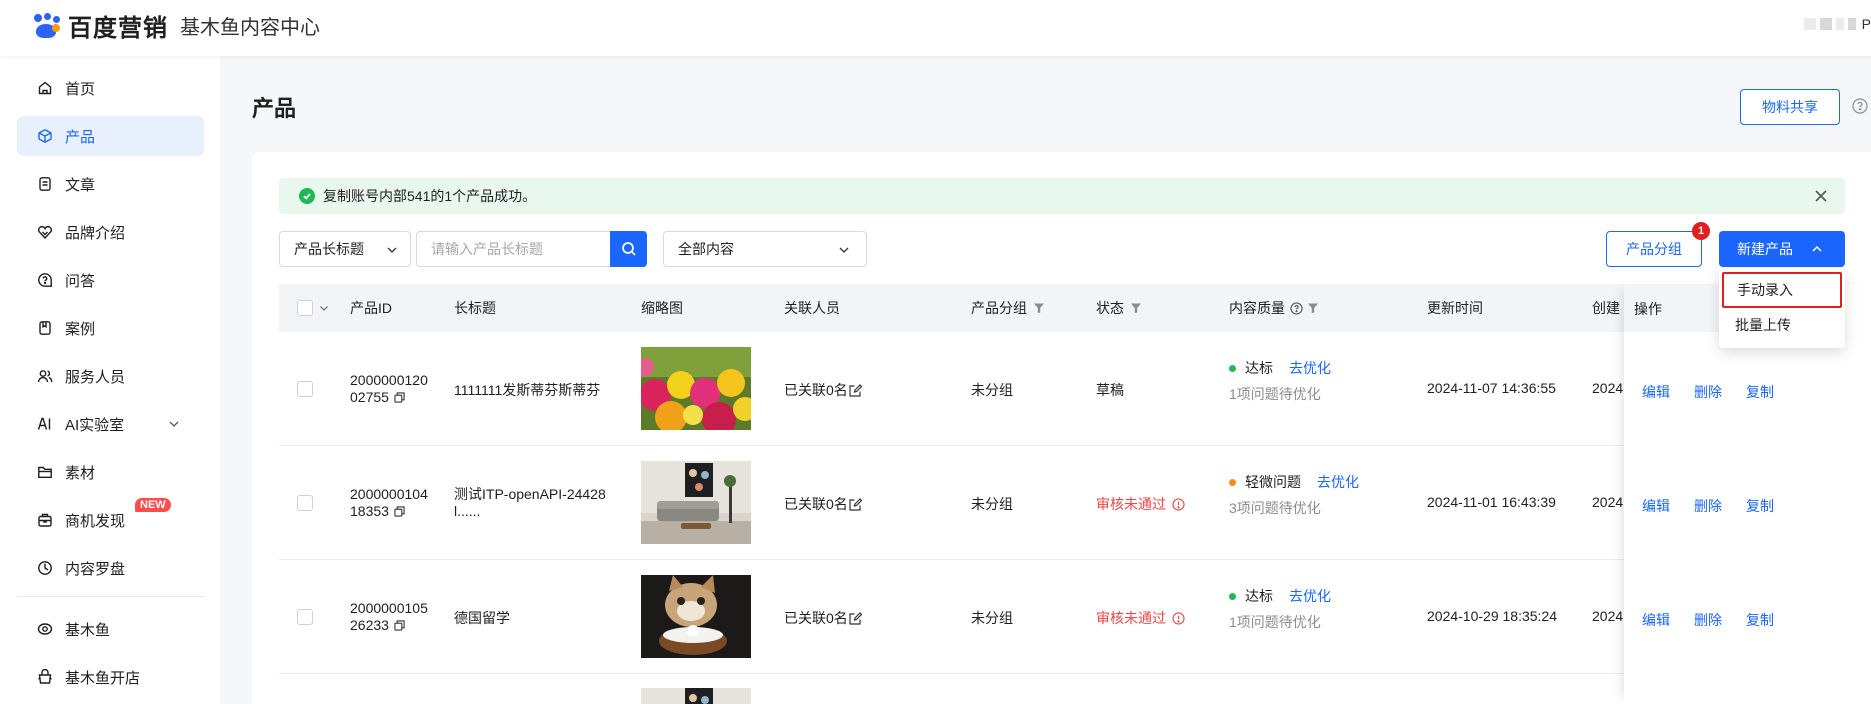 This screenshot has width=1871, height=704. I want to click on sidebar-item-jimuyu: 基木鱼, so click(110, 629).